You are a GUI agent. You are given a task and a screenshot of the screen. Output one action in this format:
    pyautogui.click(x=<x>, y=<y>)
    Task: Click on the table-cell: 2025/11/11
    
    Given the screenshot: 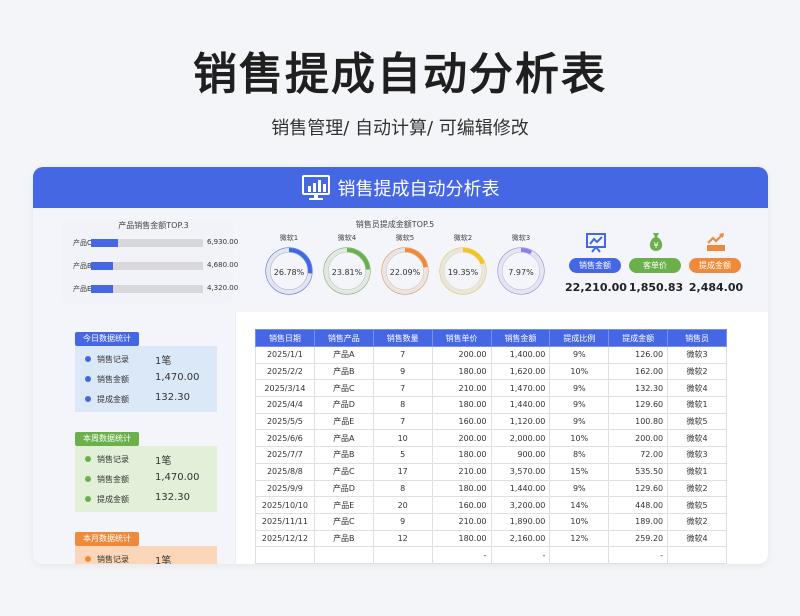 What is the action you would take?
    pyautogui.click(x=285, y=521)
    